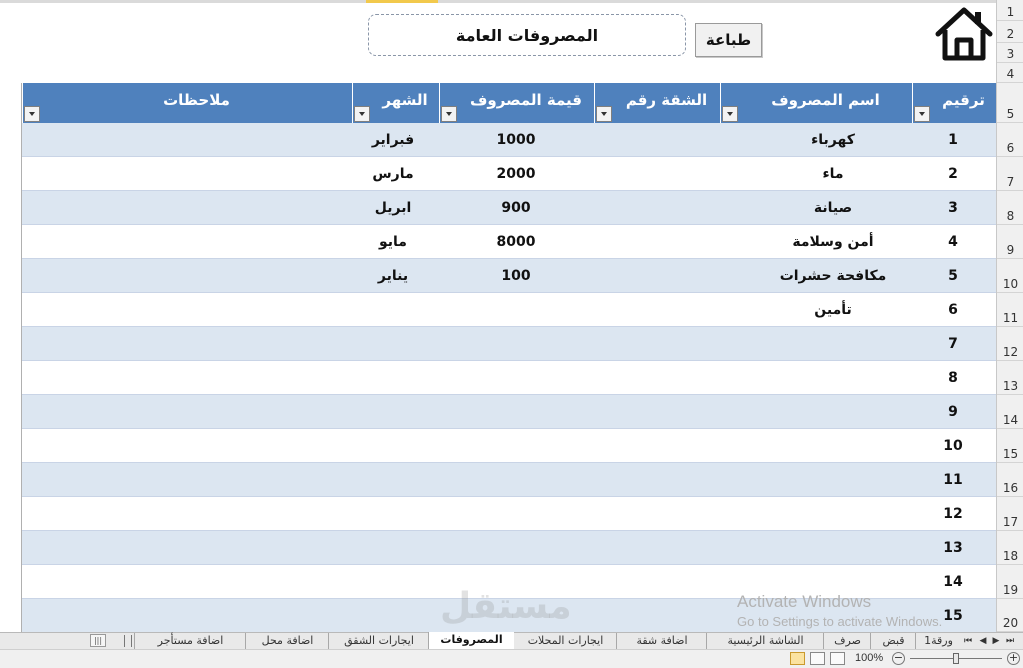  I want to click on sheet-tab: قبض, so click(893, 641).